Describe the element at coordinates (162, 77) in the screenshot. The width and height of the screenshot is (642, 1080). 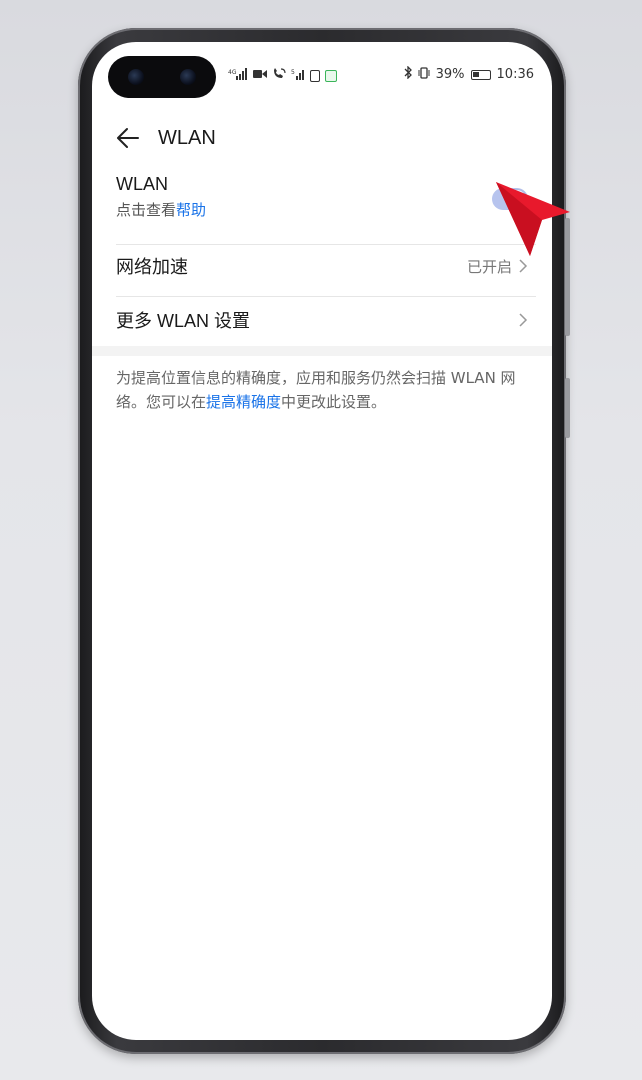
I see `front-camera-cutout` at that location.